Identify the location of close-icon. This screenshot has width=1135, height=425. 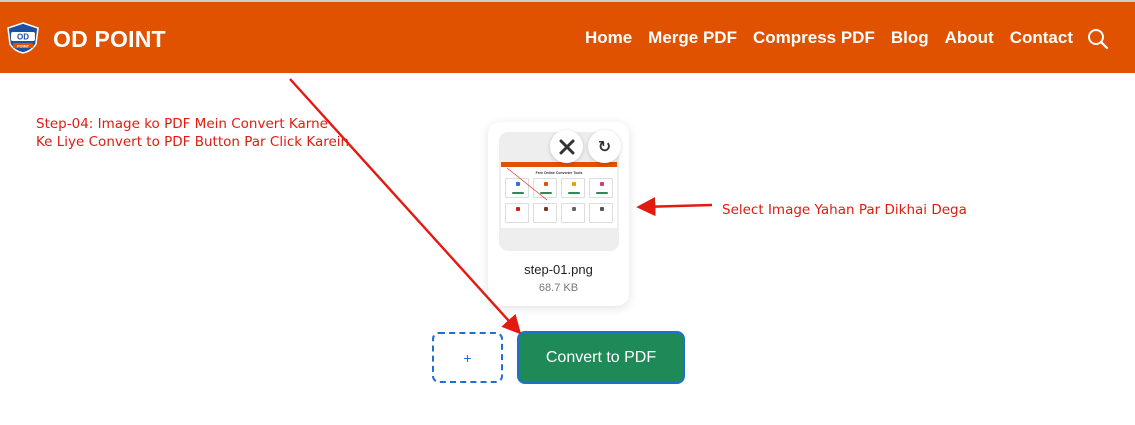
(566, 146).